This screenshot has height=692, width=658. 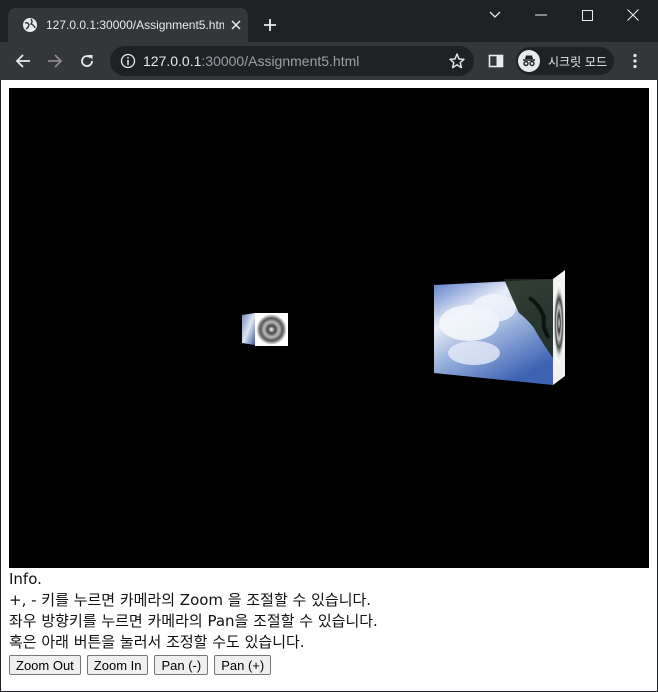 I want to click on pan-plus-button: Pan (+), so click(x=243, y=665).